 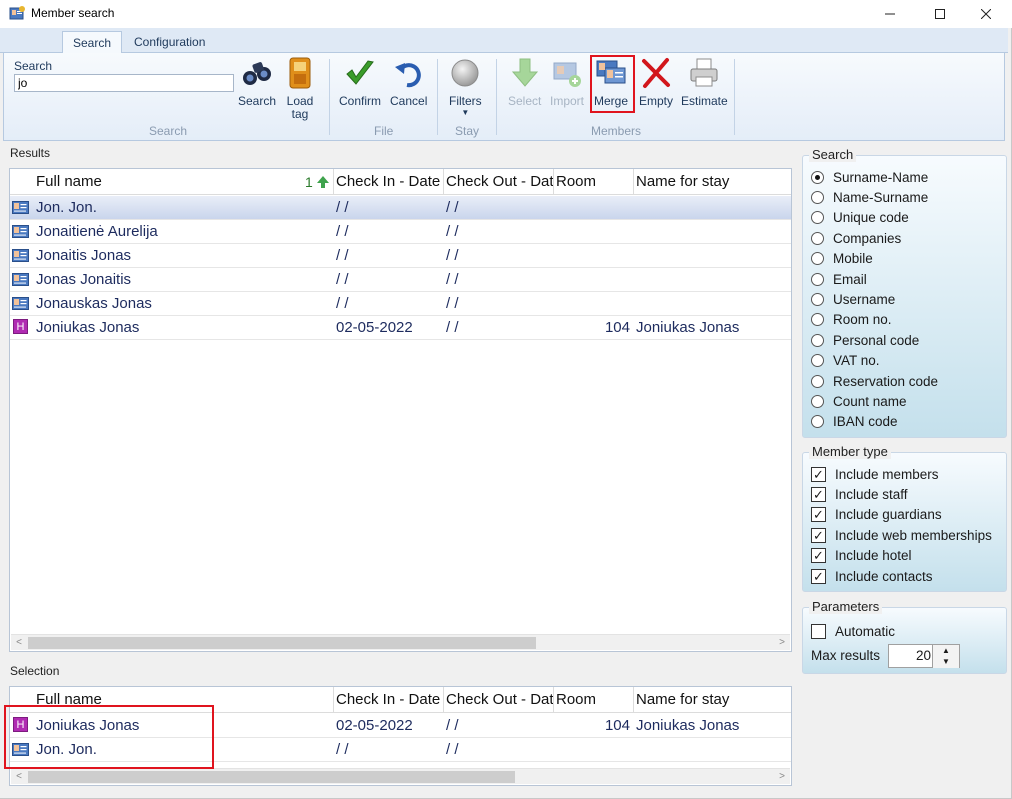 What do you see at coordinates (842, 259) in the screenshot?
I see `search-option-radio: Mobile` at bounding box center [842, 259].